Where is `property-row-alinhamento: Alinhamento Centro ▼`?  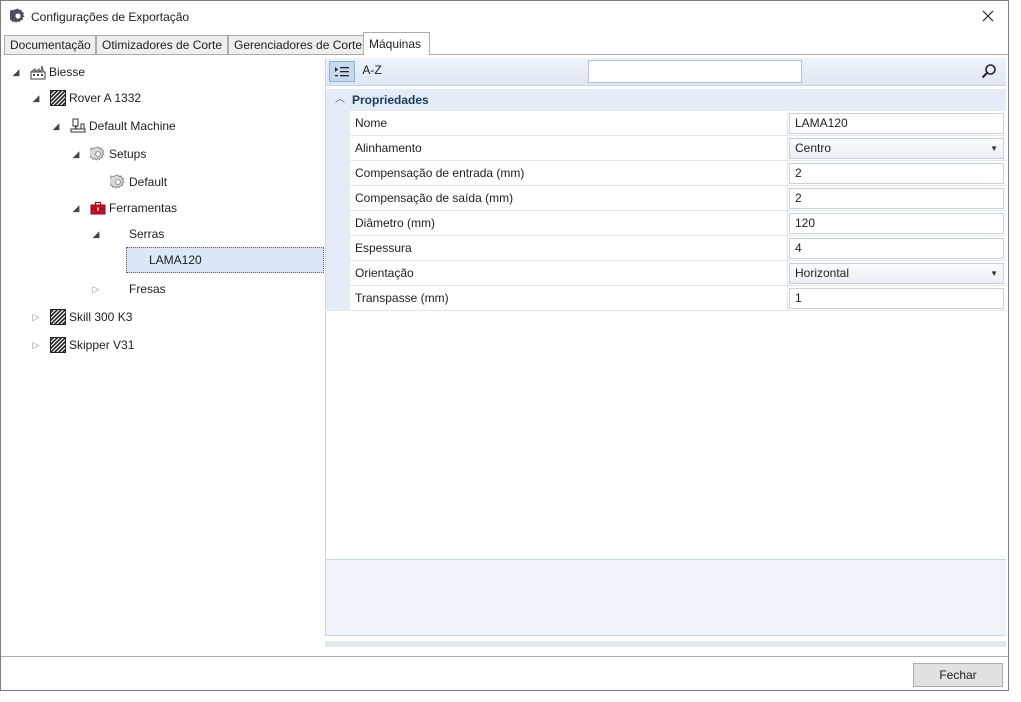 property-row-alinhamento: Alinhamento Centro ▼ is located at coordinates (678, 148).